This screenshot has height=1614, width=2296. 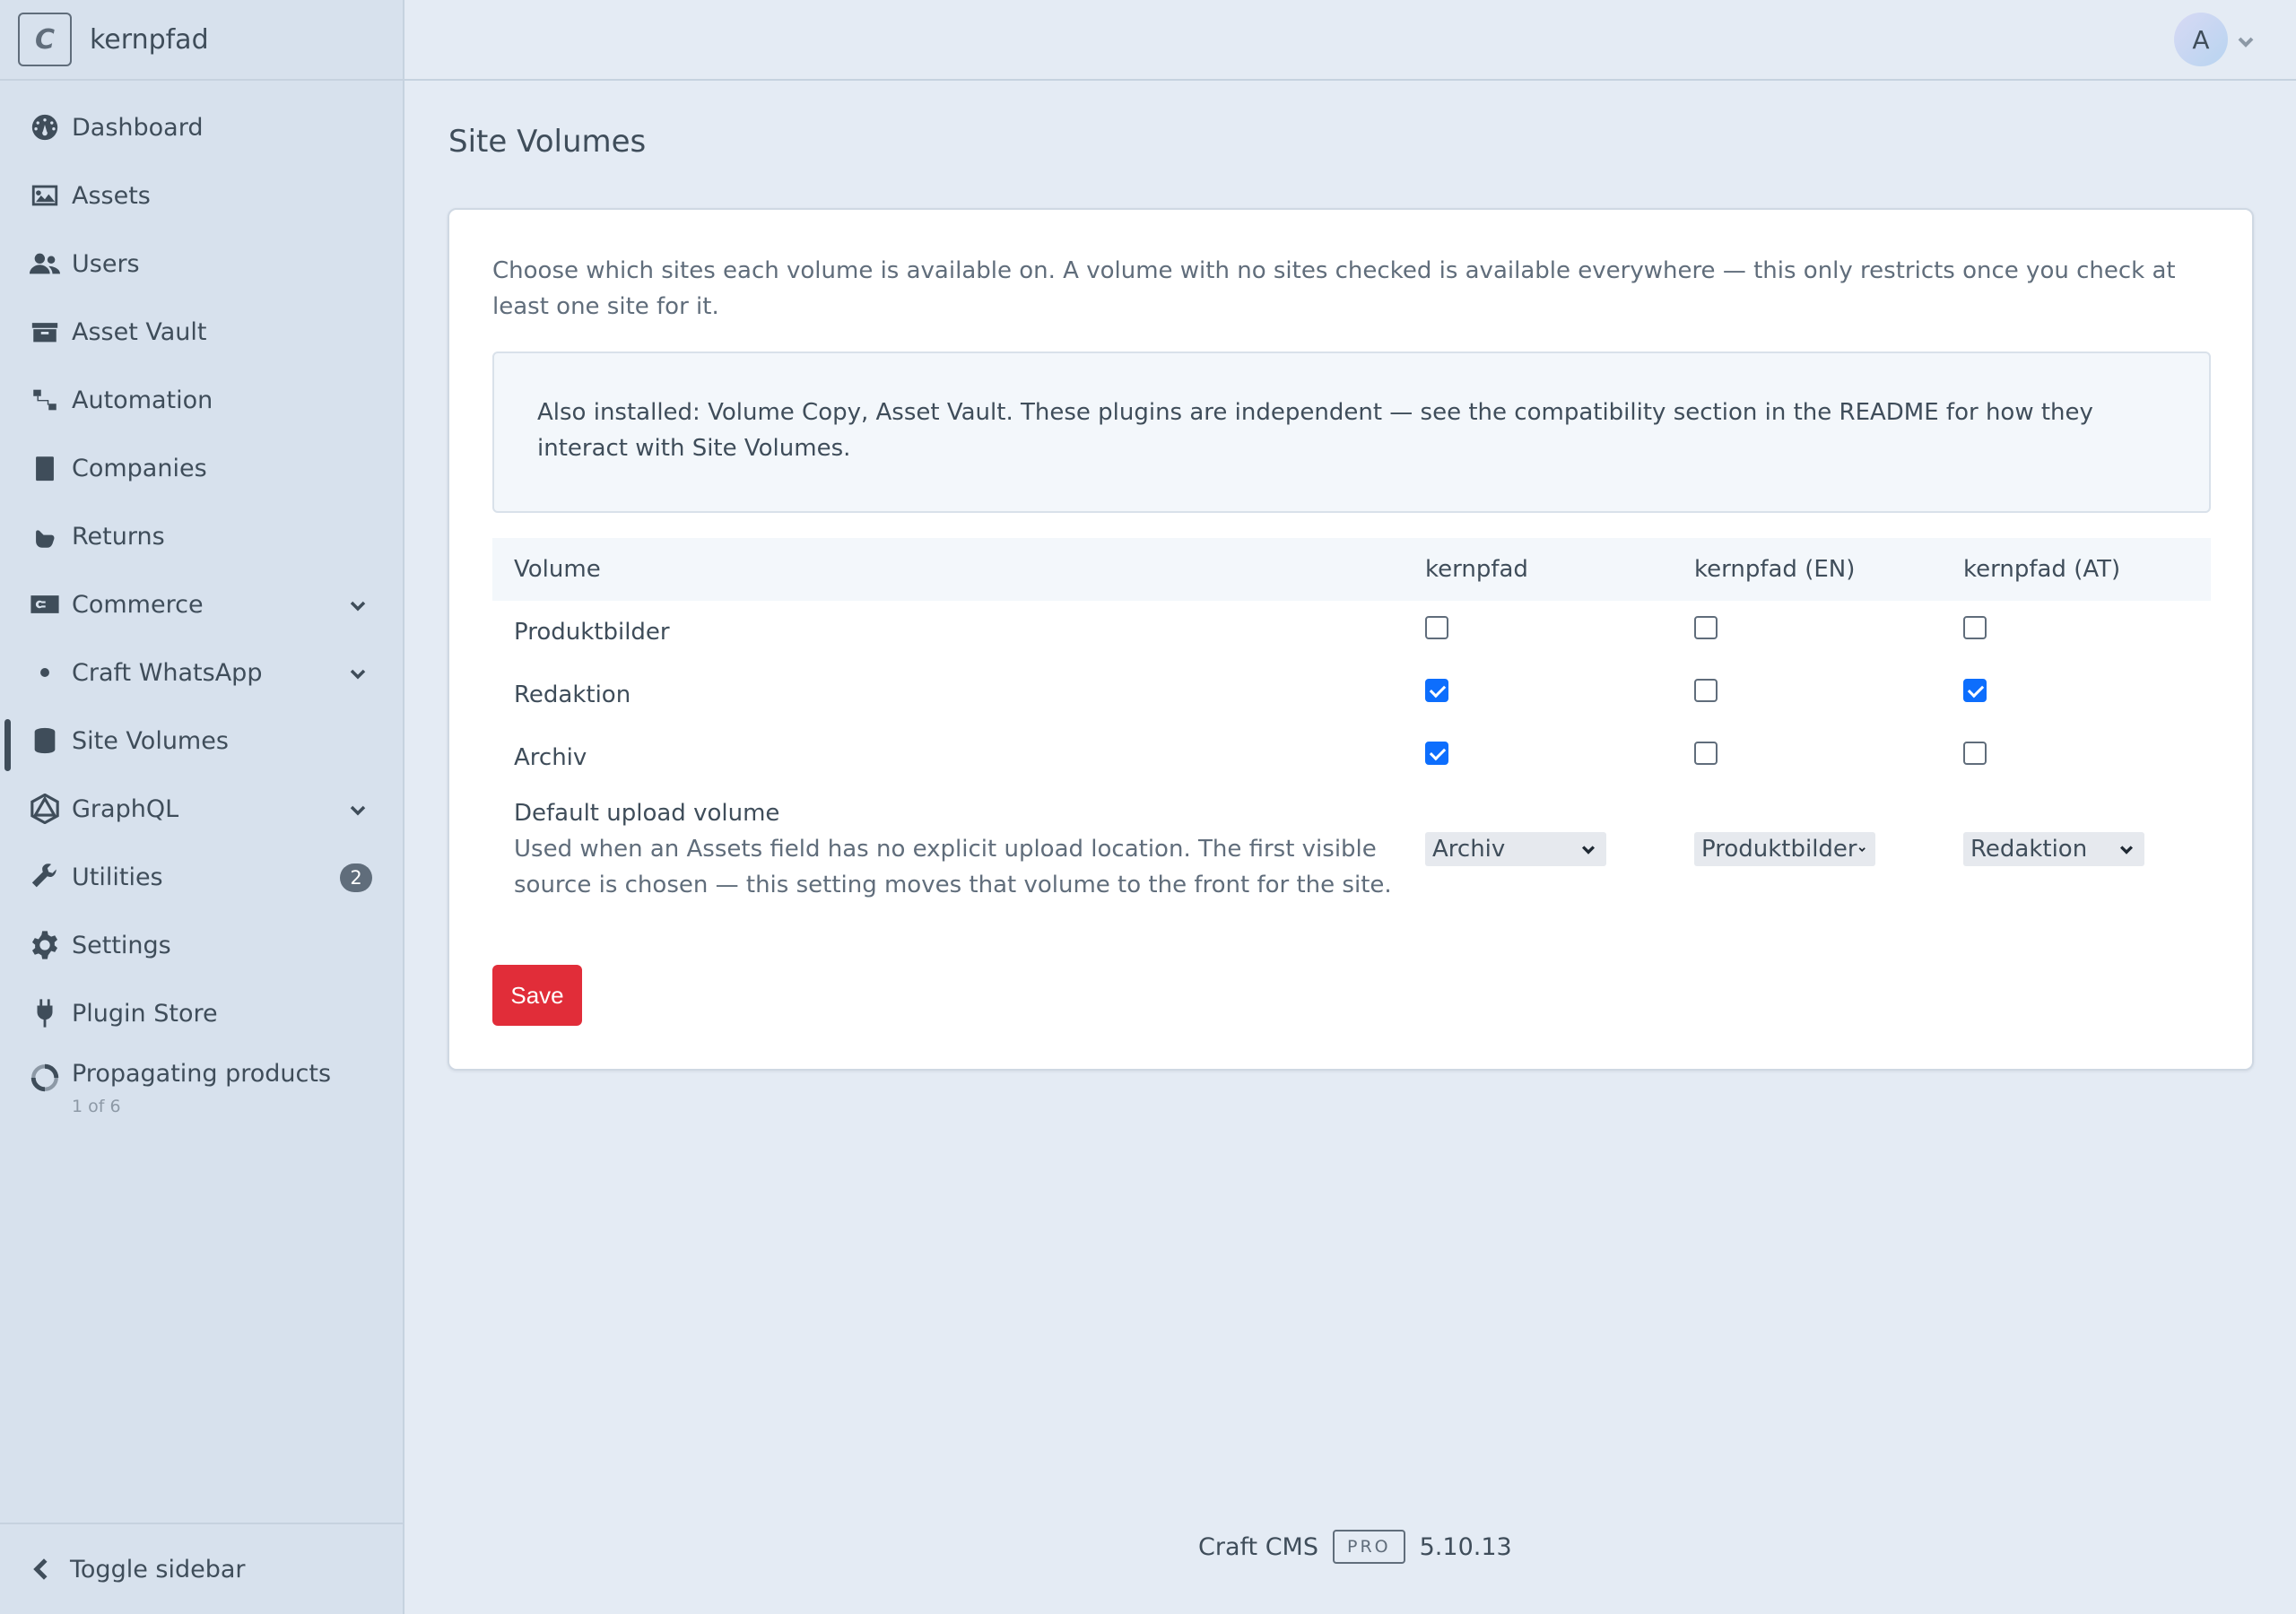 What do you see at coordinates (592, 632) in the screenshot?
I see `volume-name: Produktbilder` at bounding box center [592, 632].